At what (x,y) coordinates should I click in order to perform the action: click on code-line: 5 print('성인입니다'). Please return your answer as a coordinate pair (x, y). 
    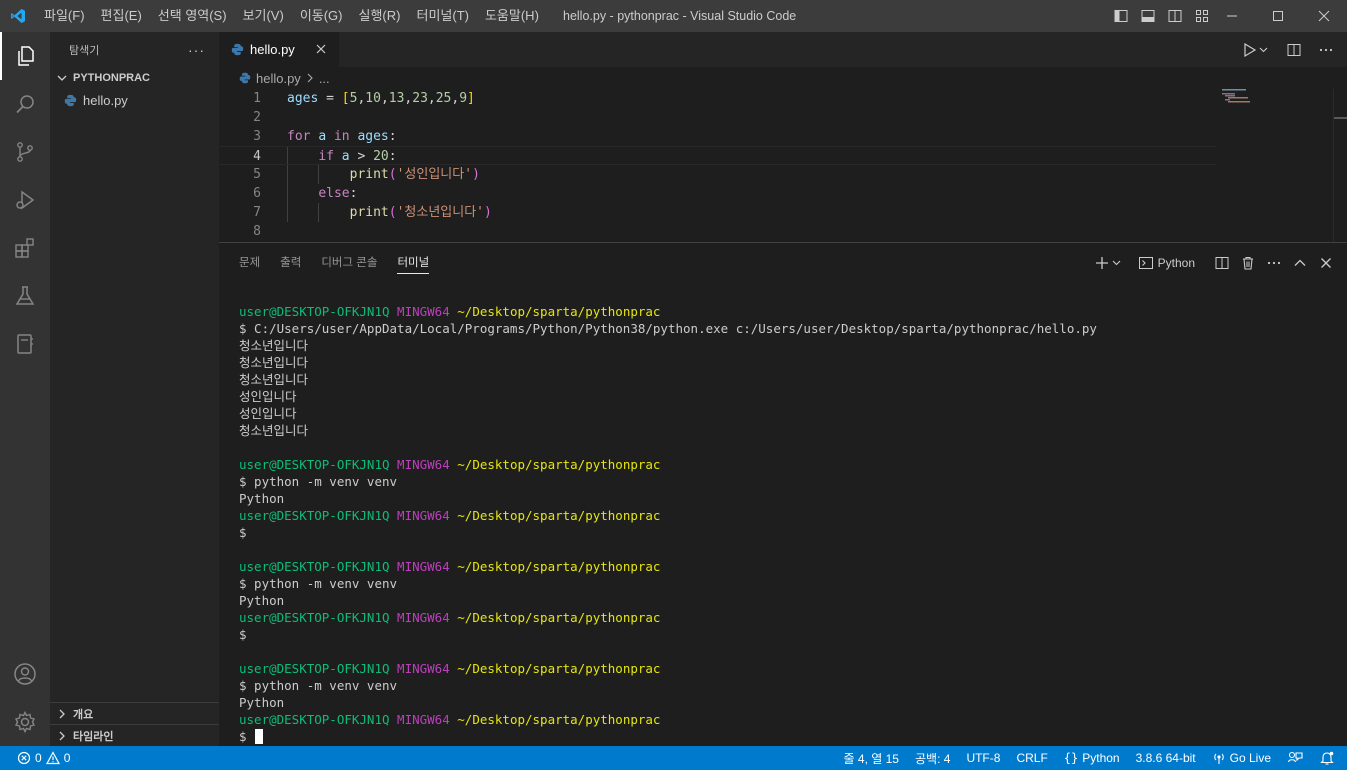
    Looking at the image, I should click on (717, 174).